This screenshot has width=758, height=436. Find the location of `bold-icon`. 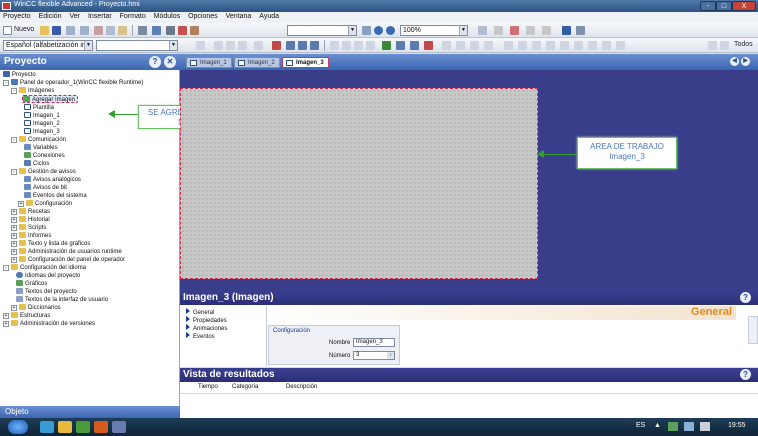

bold-icon is located at coordinates (218, 45).